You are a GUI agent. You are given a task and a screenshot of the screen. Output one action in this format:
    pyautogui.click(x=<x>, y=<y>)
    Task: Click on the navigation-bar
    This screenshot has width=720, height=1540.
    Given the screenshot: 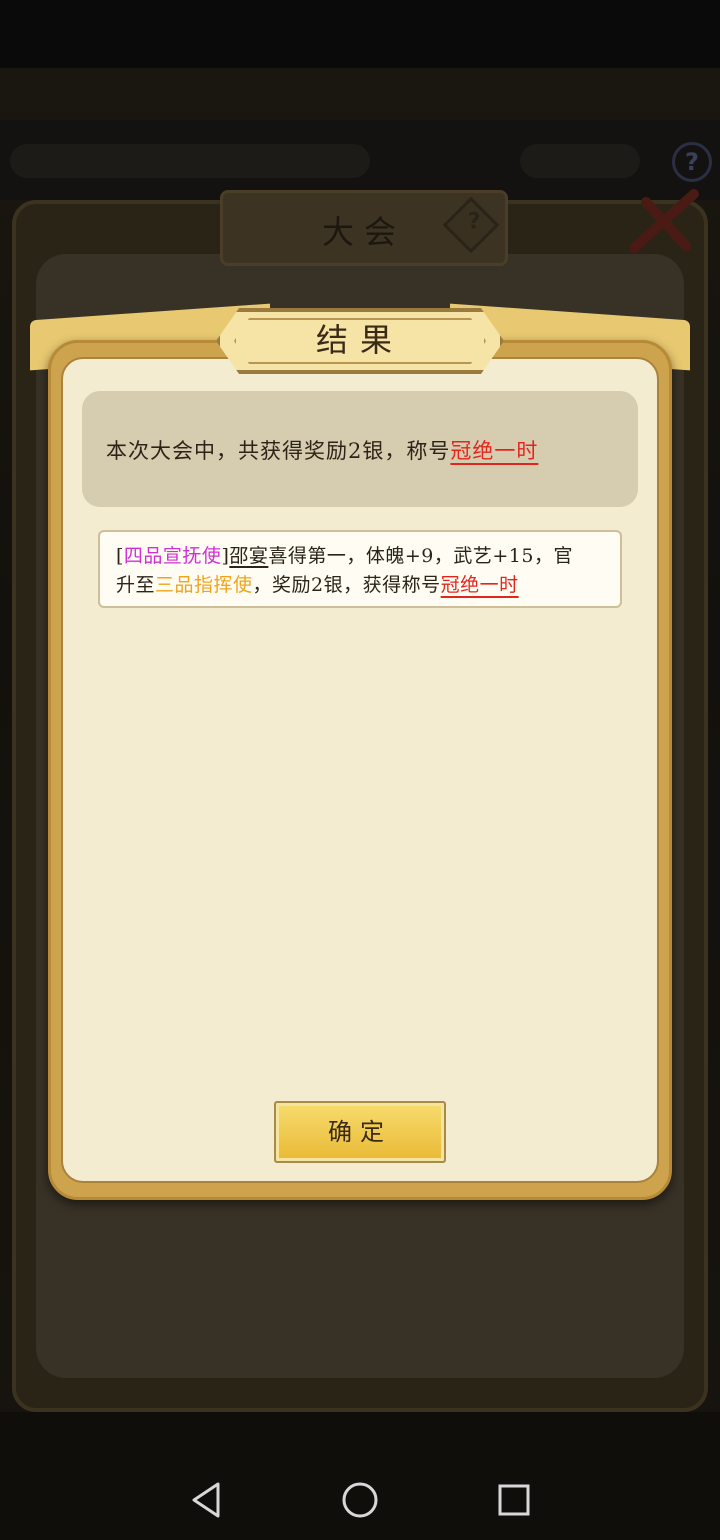 What is the action you would take?
    pyautogui.click(x=360, y=1500)
    